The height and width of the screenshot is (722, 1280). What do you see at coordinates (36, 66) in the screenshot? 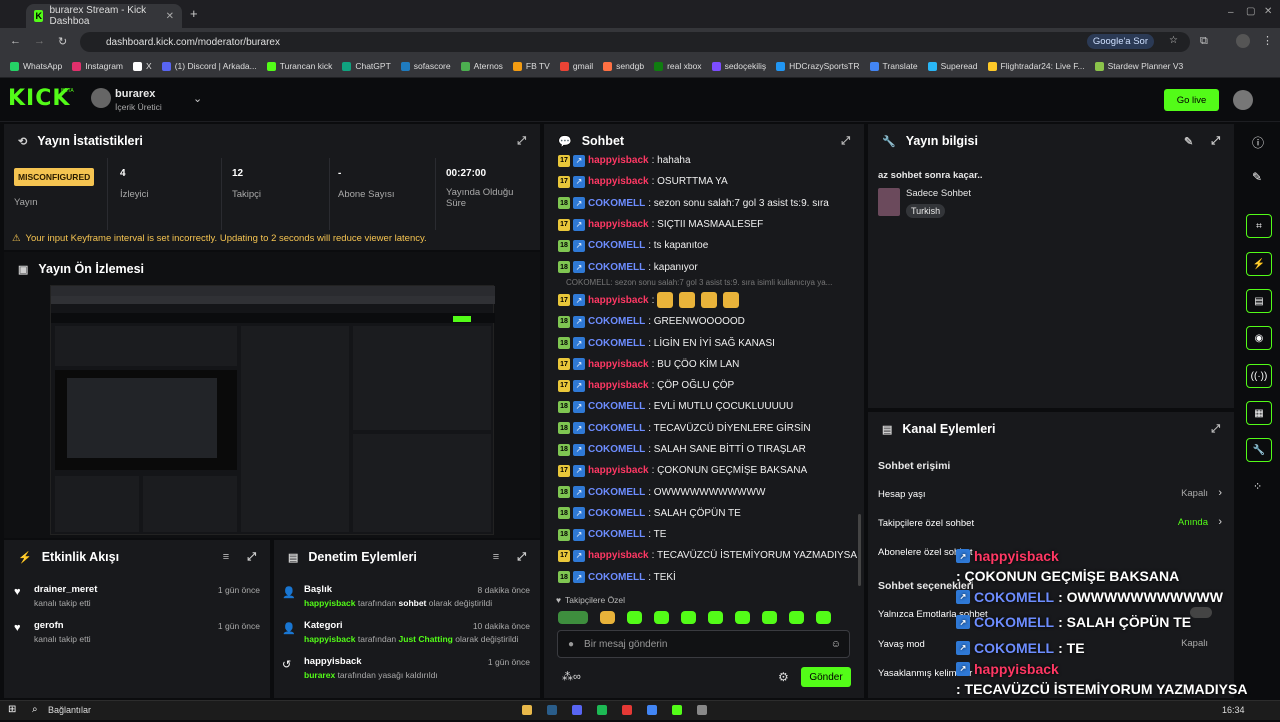
I see `bookmark-item: WhatsApp` at bounding box center [36, 66].